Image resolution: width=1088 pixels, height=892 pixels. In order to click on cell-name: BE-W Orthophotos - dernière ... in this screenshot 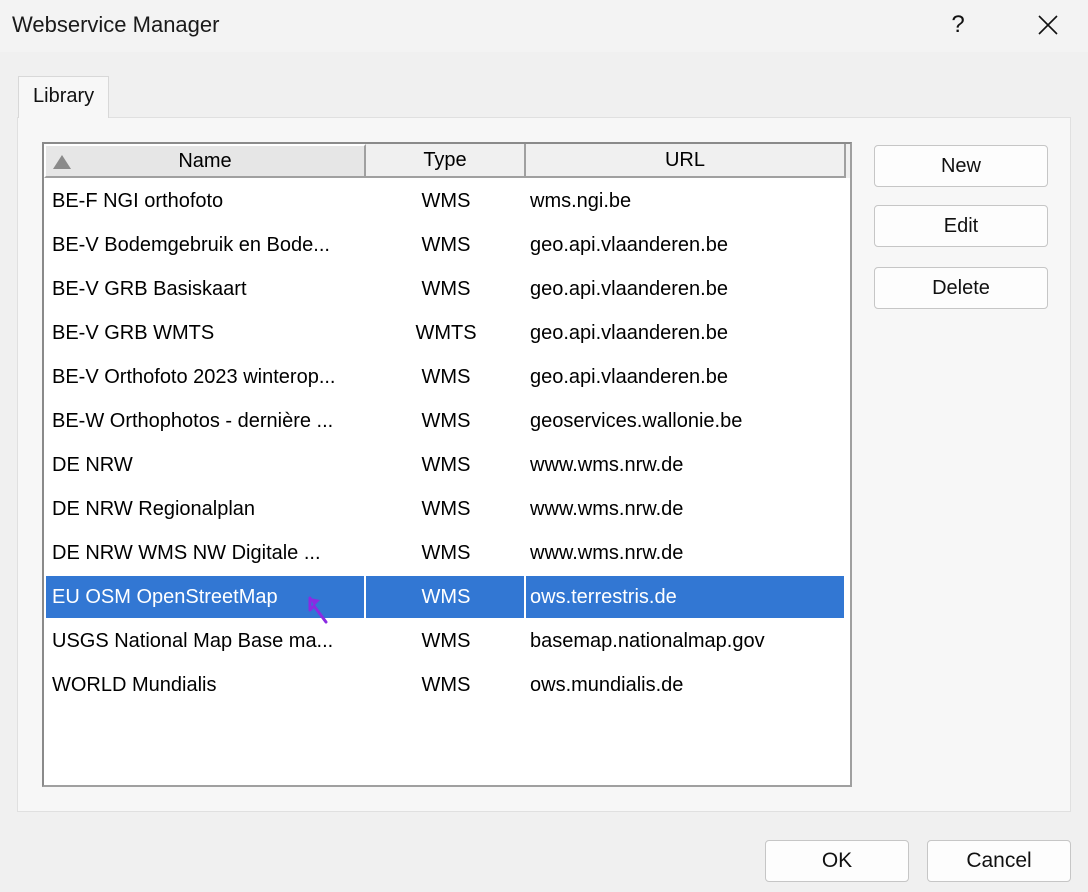, I will do `click(193, 420)`.